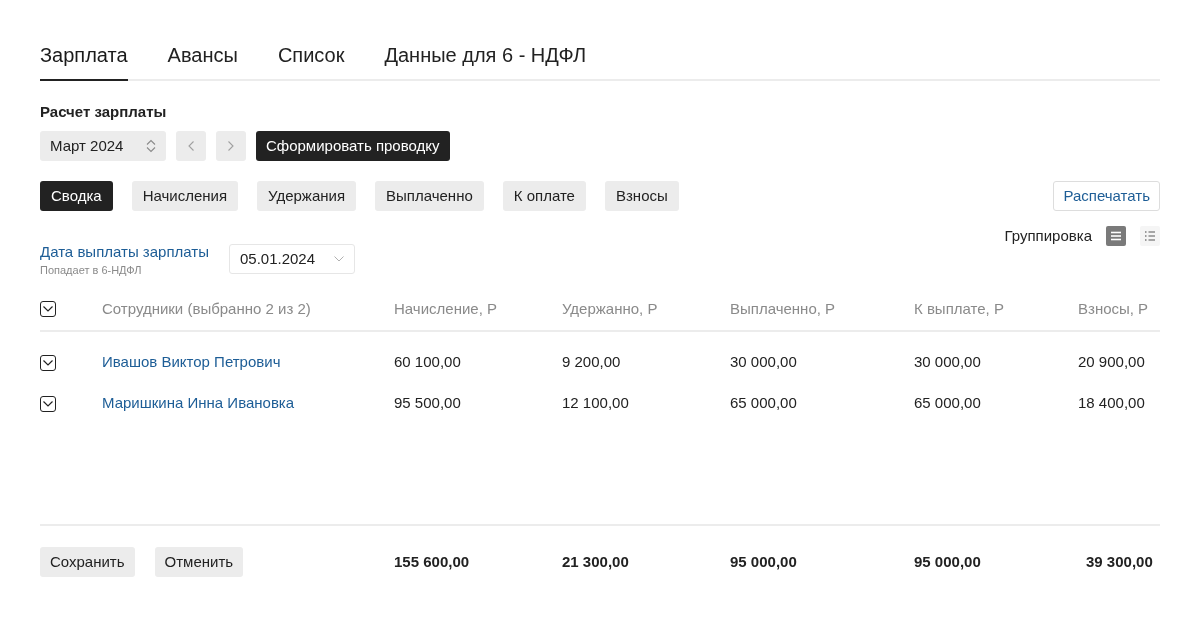 The width and height of the screenshot is (1200, 620). What do you see at coordinates (353, 146) in the screenshot?
I see `generate-entry-button: Сформировать проводку` at bounding box center [353, 146].